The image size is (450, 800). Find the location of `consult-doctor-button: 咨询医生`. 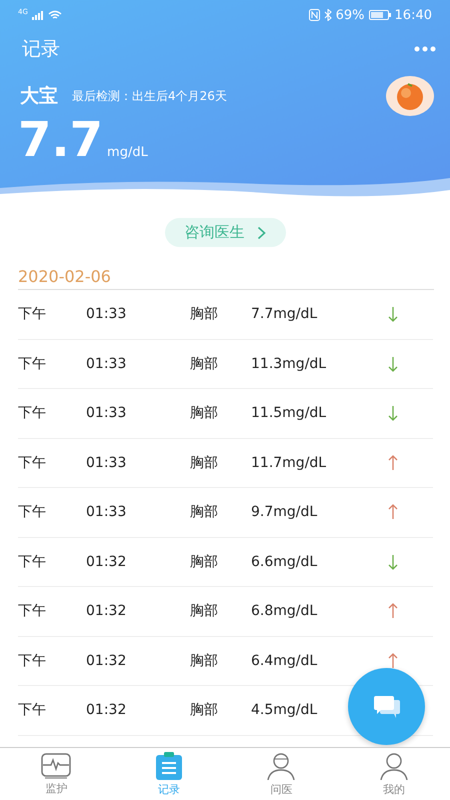

consult-doctor-button: 咨询医生 is located at coordinates (225, 232).